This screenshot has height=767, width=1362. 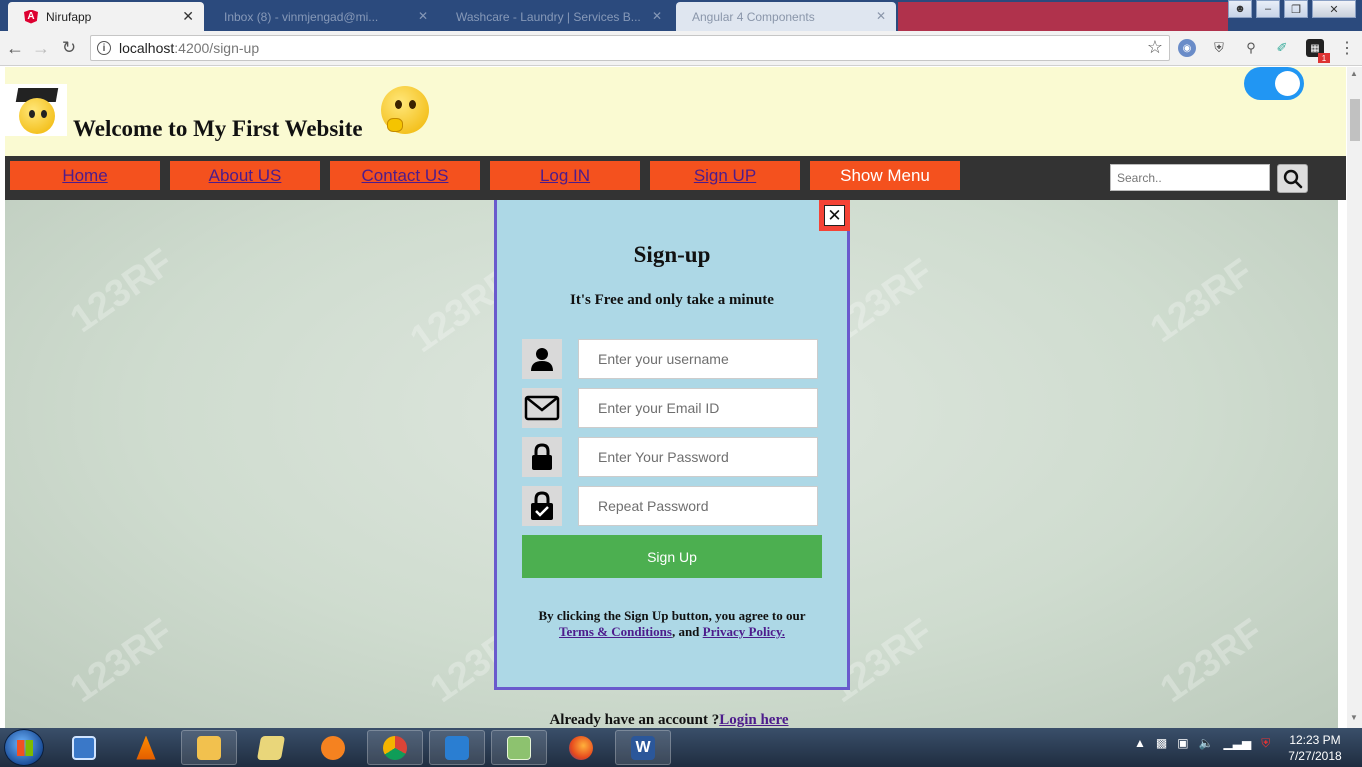 I want to click on show-hidden-icons-icon: ▲, so click(x=1140, y=743).